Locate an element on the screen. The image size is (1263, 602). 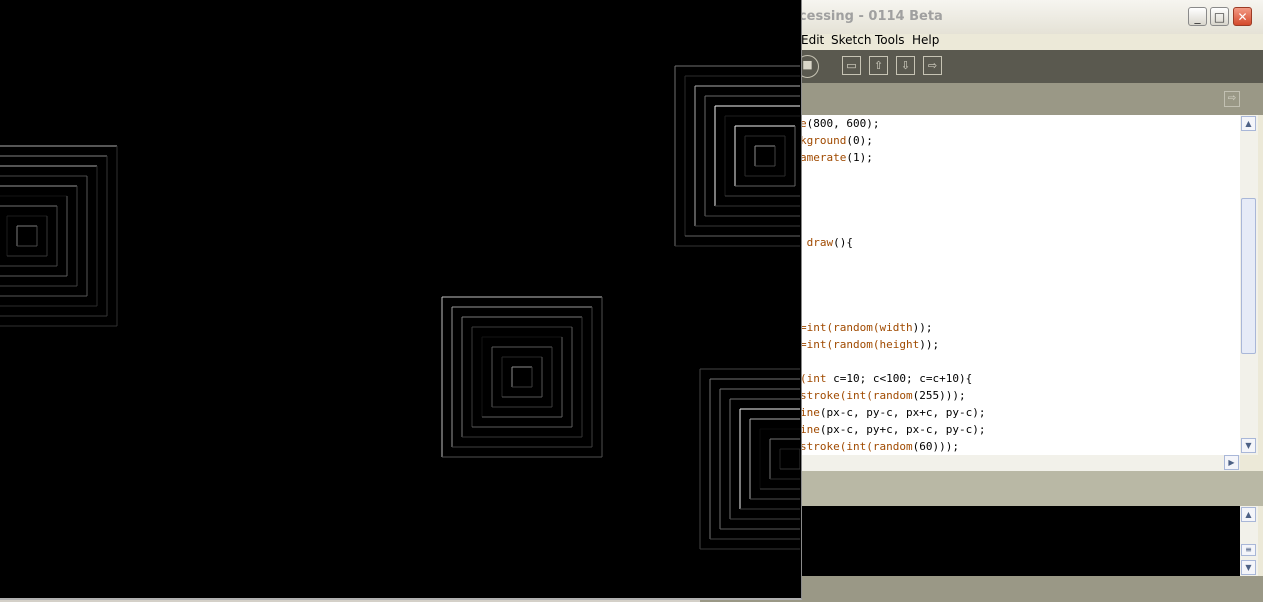
code-line: ine(px-c, py+c, px-c, py-c); is located at coordinates (893, 429).